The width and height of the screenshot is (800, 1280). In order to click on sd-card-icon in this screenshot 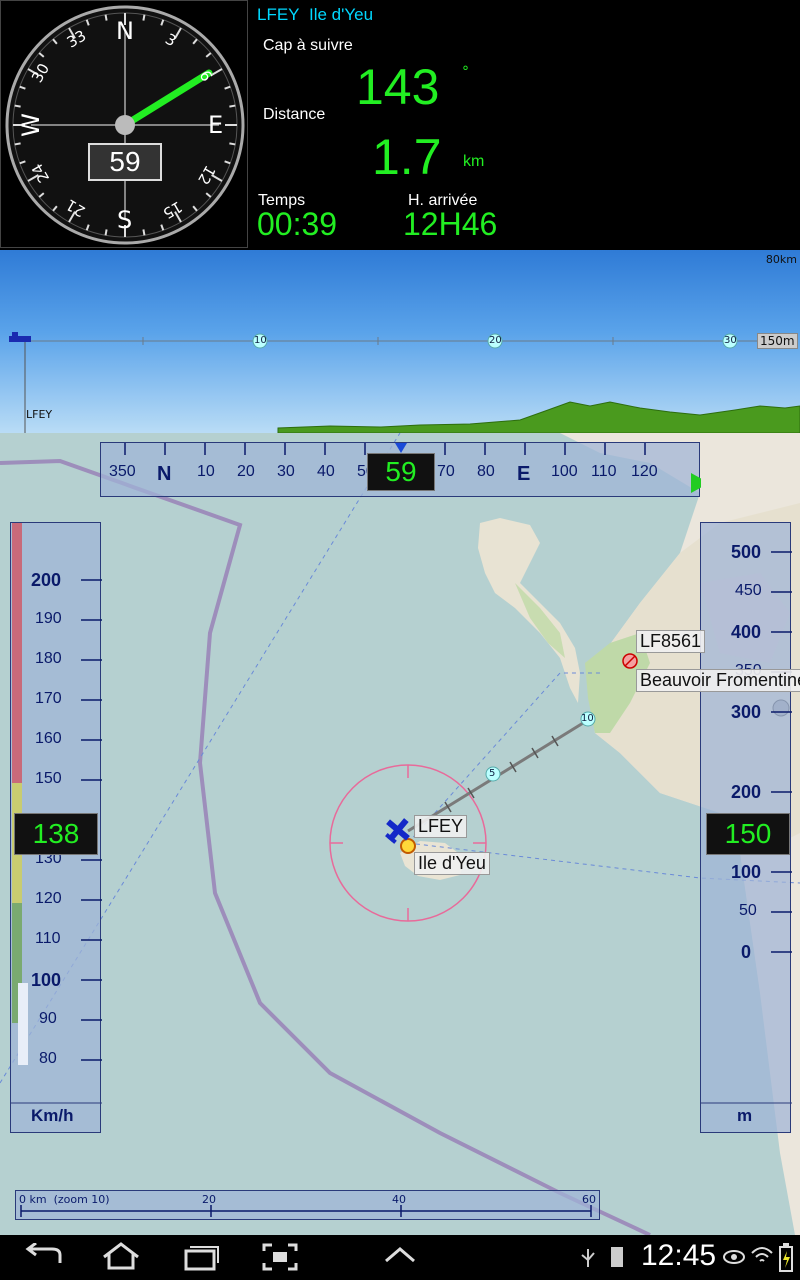, I will do `click(617, 1257)`.